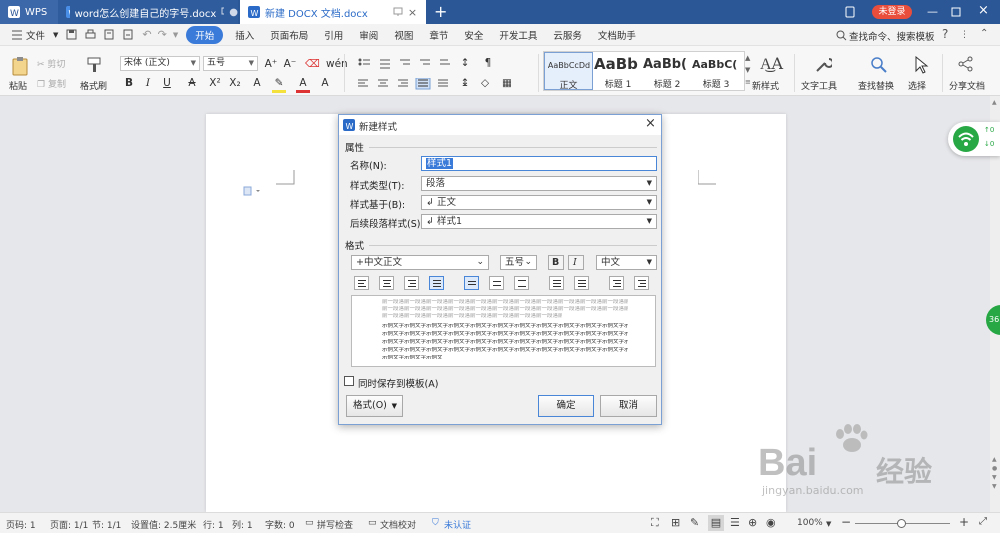  What do you see at coordinates (752, 522) in the screenshot?
I see `web-view-icon: ⊕` at bounding box center [752, 522].